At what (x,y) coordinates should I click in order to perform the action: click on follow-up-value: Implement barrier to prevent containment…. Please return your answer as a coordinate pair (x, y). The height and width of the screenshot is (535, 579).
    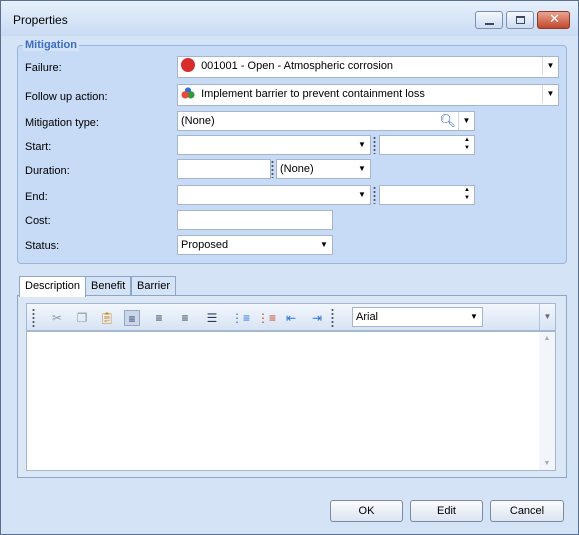
    Looking at the image, I should click on (313, 94).